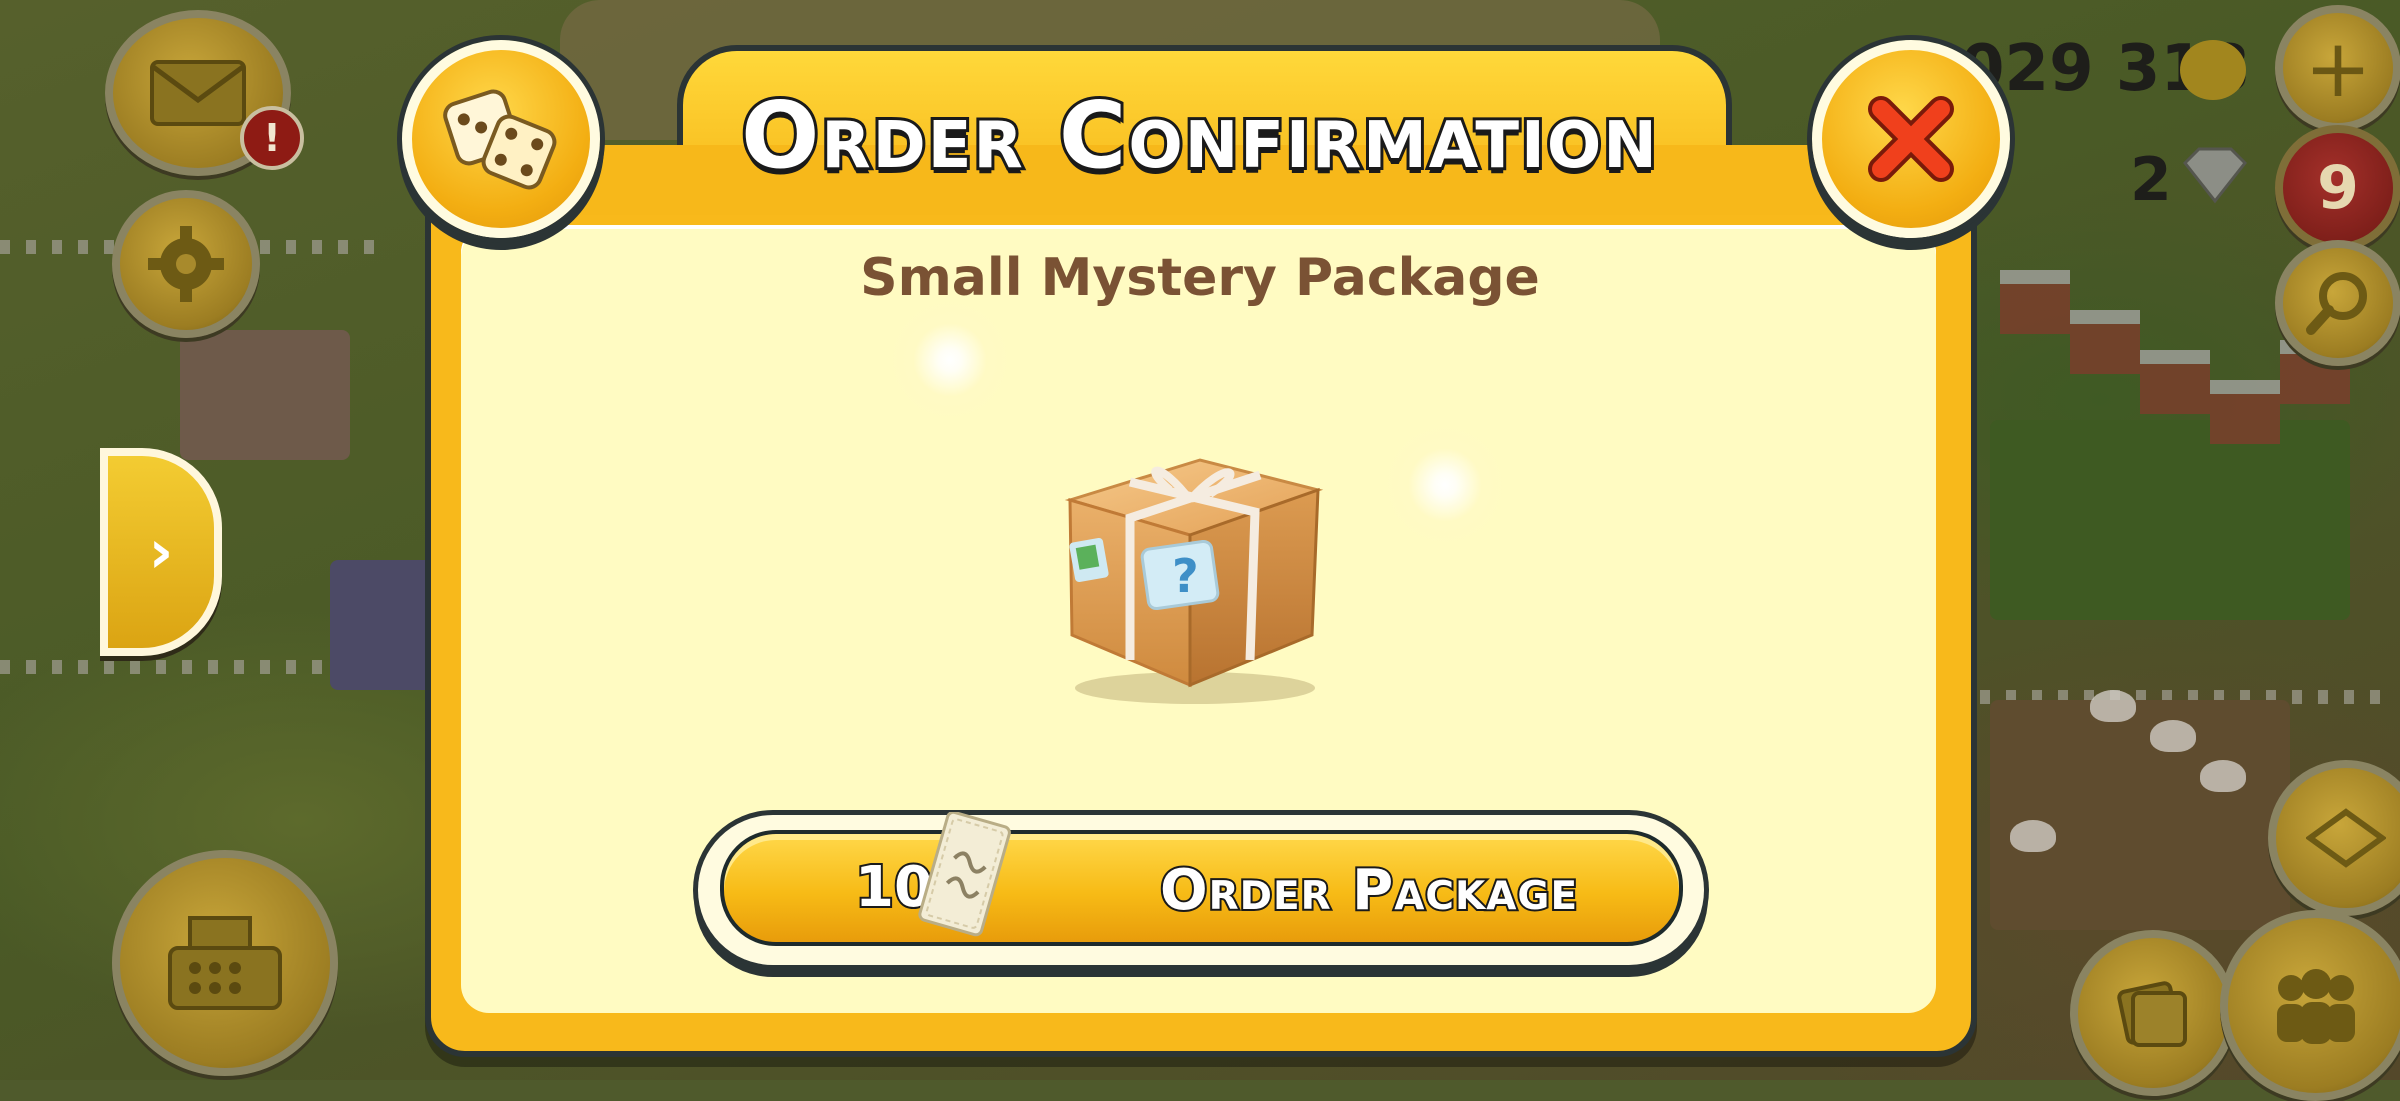 This screenshot has height=1101, width=2400. I want to click on mystery-package-icon: ?, so click(1194, 581).